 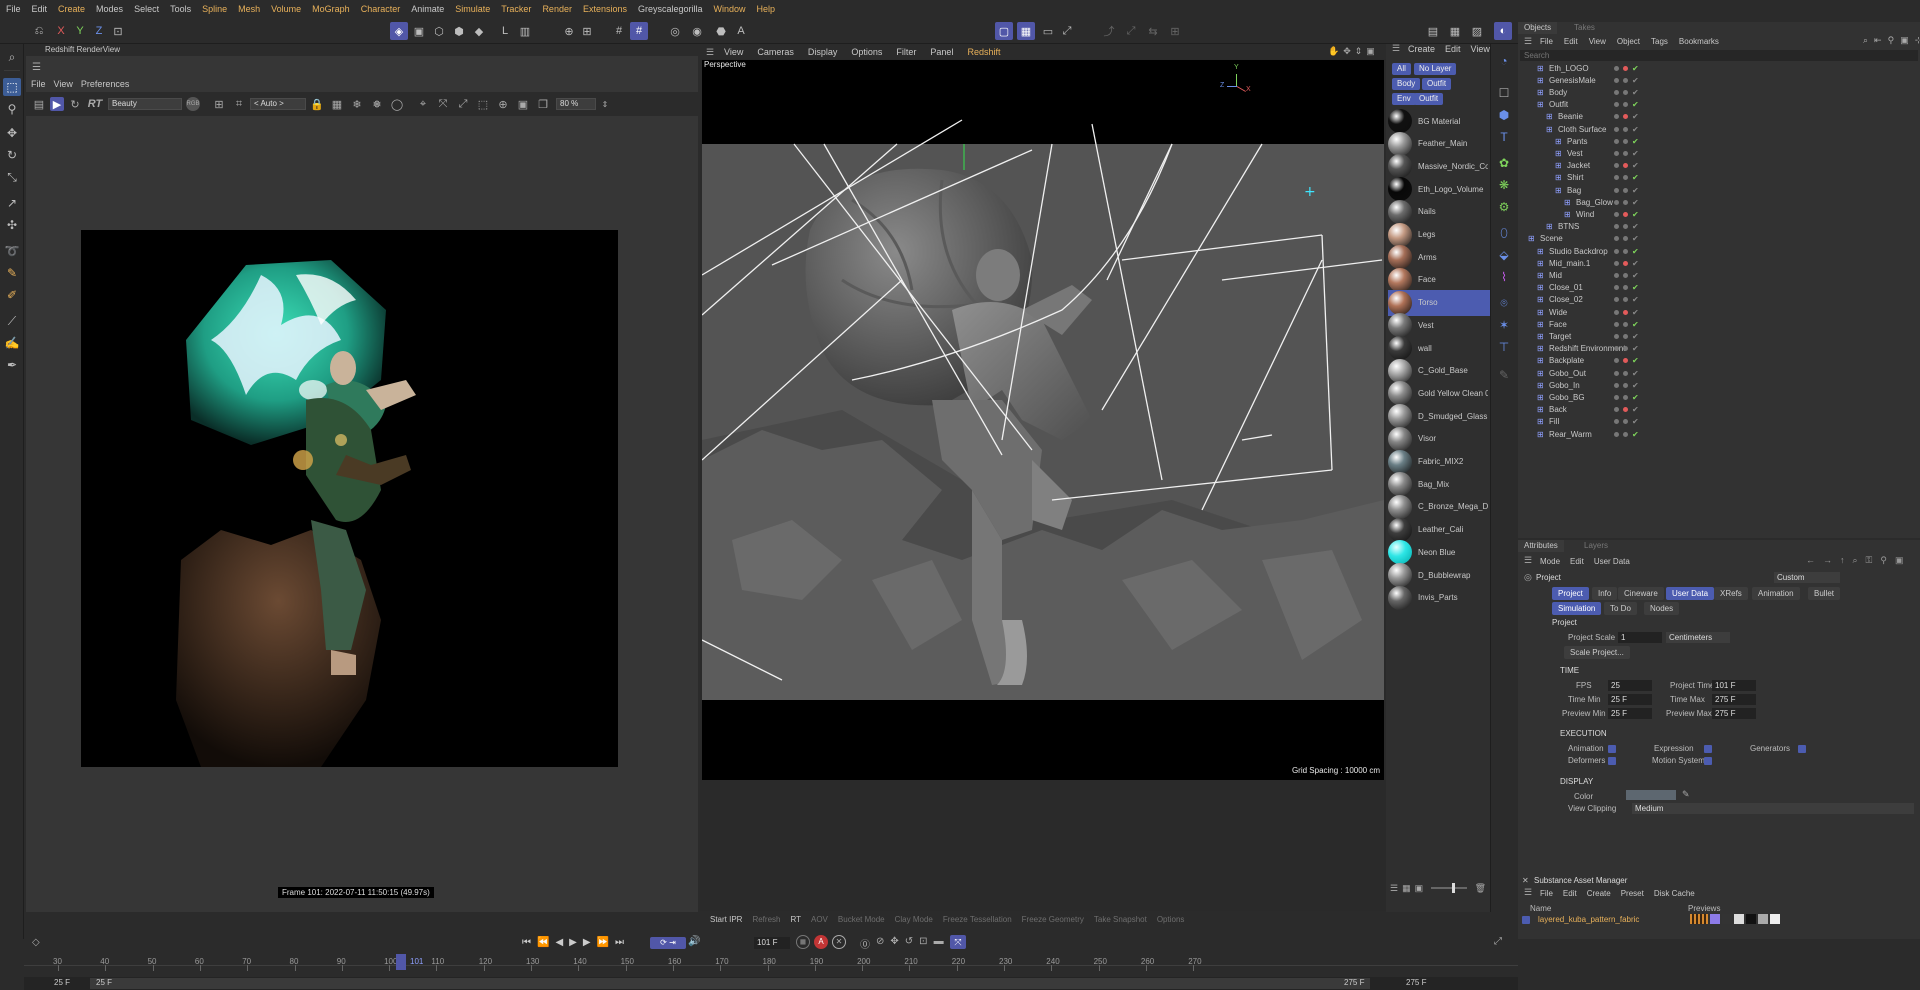 What do you see at coordinates (1719, 373) in the screenshot?
I see `object-row: ⊞ Gobo_Out ✔` at bounding box center [1719, 373].